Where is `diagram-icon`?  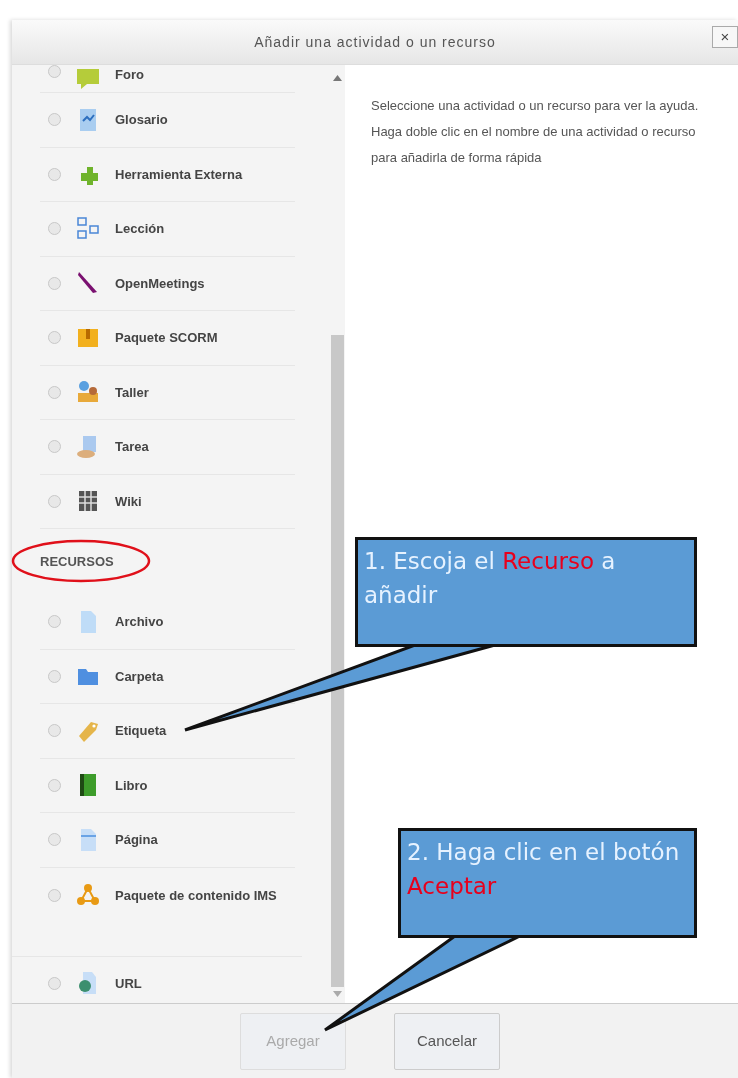
diagram-icon is located at coordinates (88, 228).